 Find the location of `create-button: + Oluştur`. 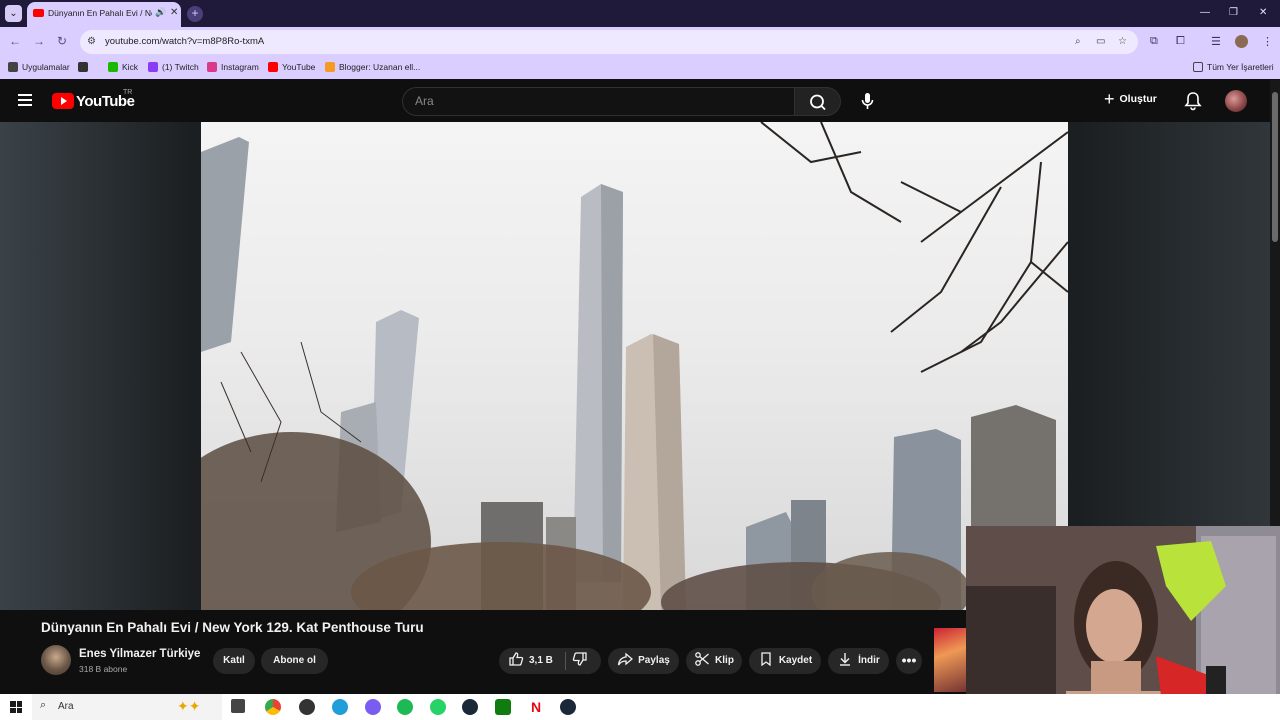

create-button: + Oluştur is located at coordinates (1130, 101).